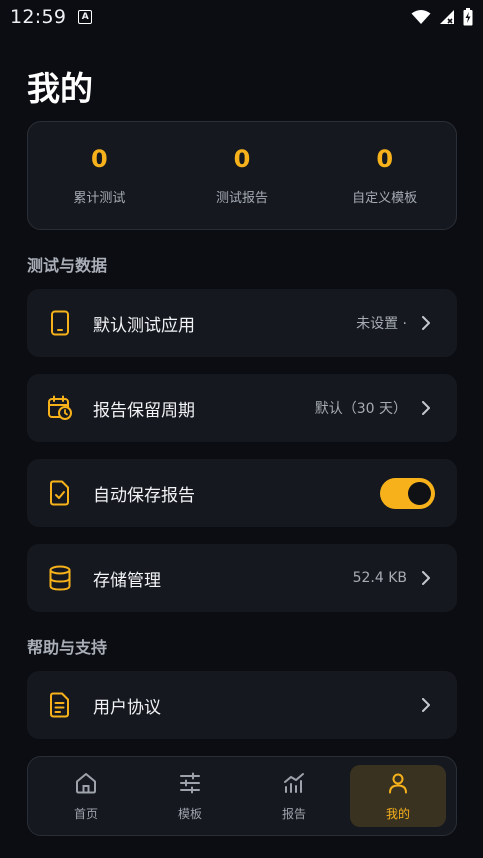  I want to click on row-label: 报告保留周期, so click(144, 410).